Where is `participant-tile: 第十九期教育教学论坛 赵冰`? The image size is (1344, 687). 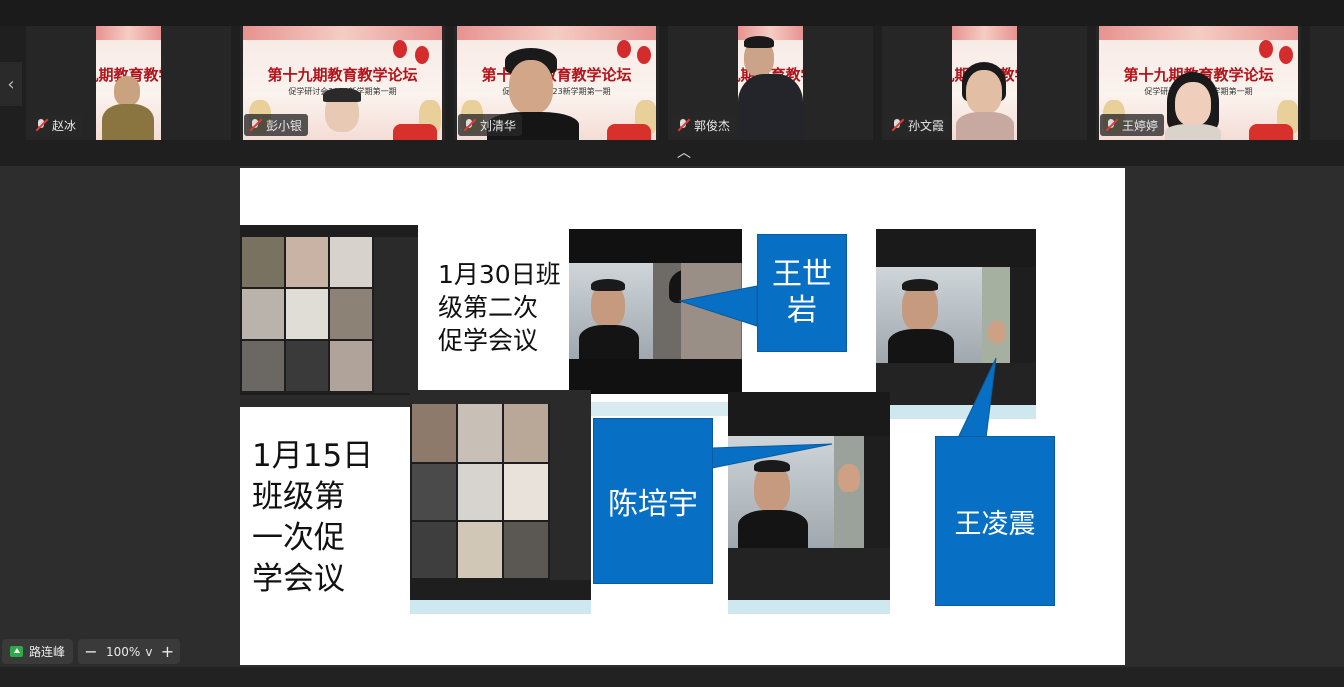
participant-tile: 第十九期教育教学论坛 赵冰 is located at coordinates (128, 83).